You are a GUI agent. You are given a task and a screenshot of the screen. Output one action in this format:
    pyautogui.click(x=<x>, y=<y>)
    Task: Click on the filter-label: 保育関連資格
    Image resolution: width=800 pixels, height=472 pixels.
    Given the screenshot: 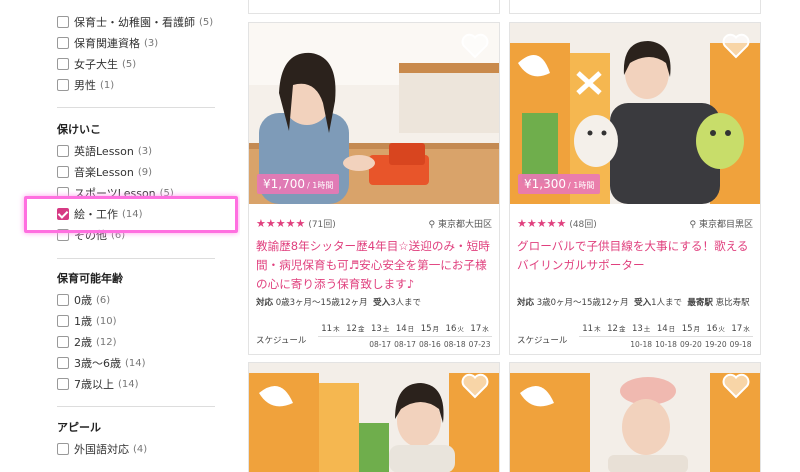 What is the action you would take?
    pyautogui.click(x=107, y=43)
    